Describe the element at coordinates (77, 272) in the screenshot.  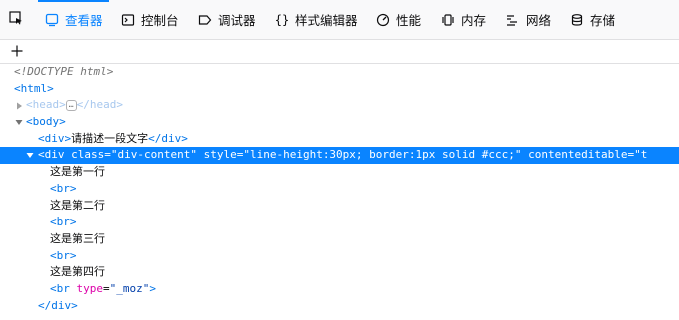
I see `text-node: 这是第四行` at that location.